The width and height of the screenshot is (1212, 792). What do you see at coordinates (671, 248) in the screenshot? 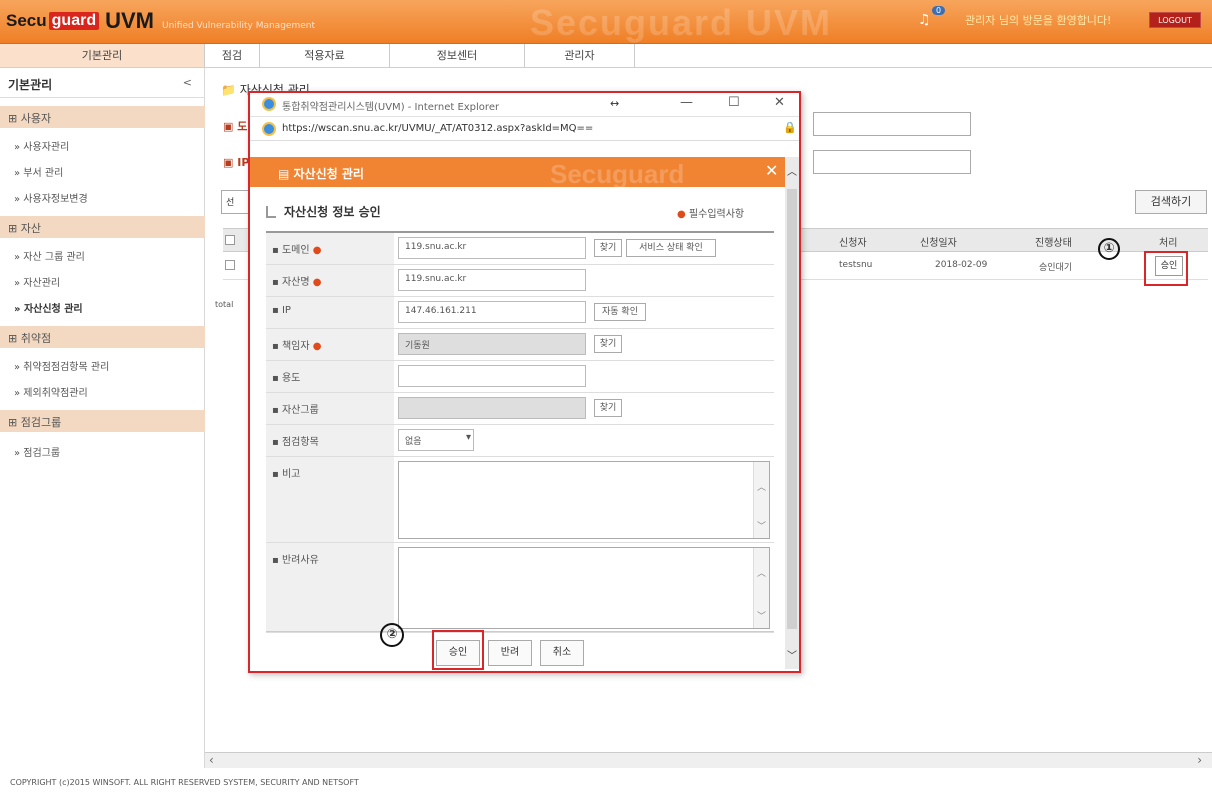
I see `service-status-button: 서비스 상태 확인` at bounding box center [671, 248].